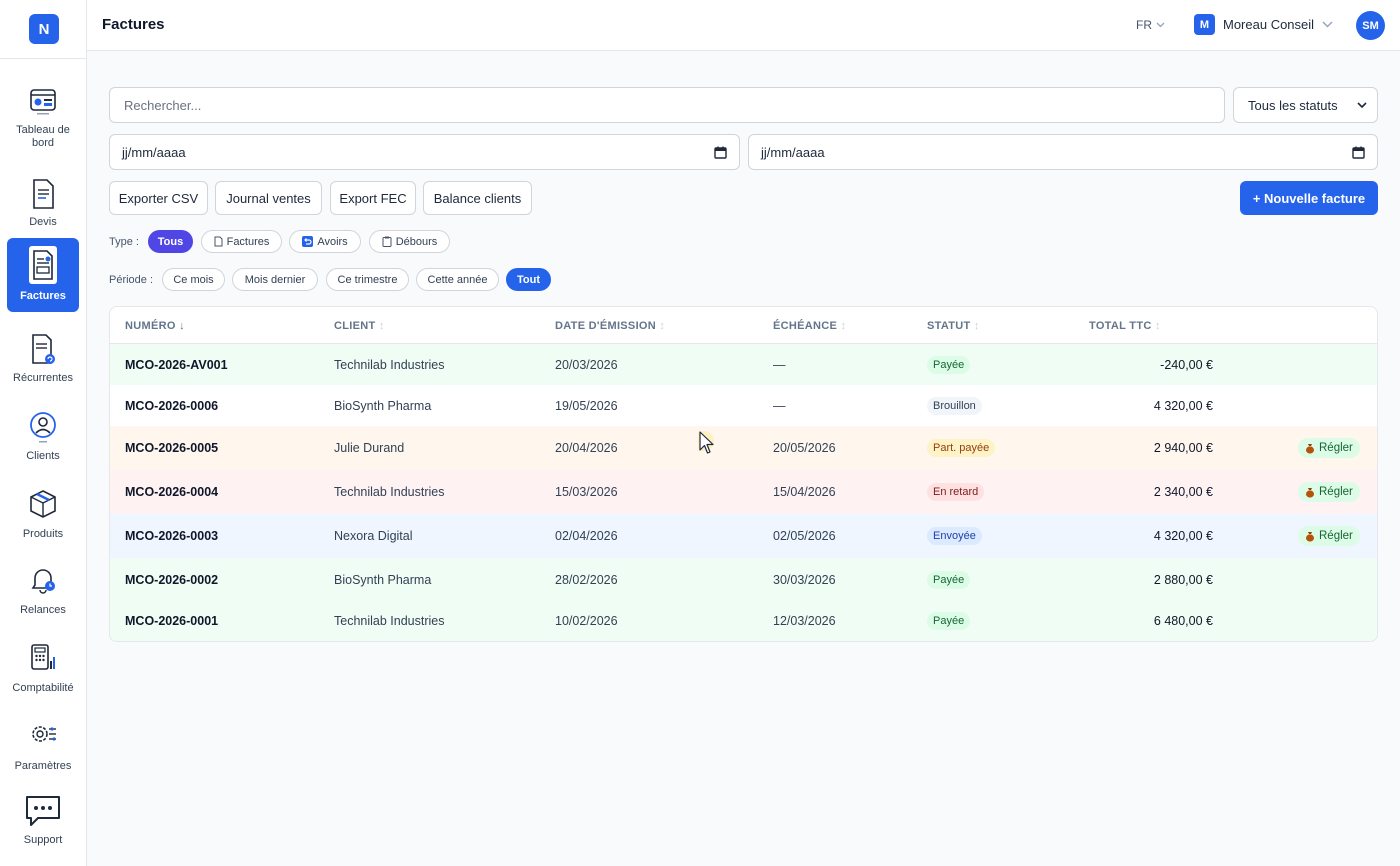 The width and height of the screenshot is (1400, 866). I want to click on export-csv-button: Exporter CSV, so click(158, 198).